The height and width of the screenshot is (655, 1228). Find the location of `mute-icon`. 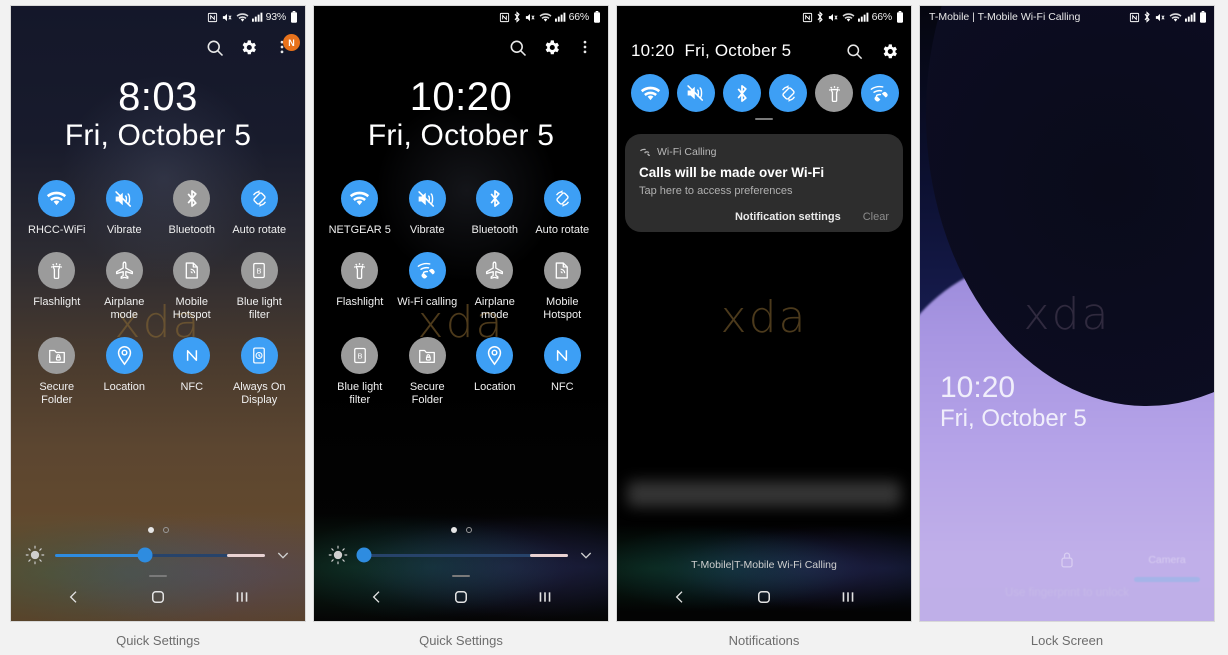

mute-icon is located at coordinates (833, 17).